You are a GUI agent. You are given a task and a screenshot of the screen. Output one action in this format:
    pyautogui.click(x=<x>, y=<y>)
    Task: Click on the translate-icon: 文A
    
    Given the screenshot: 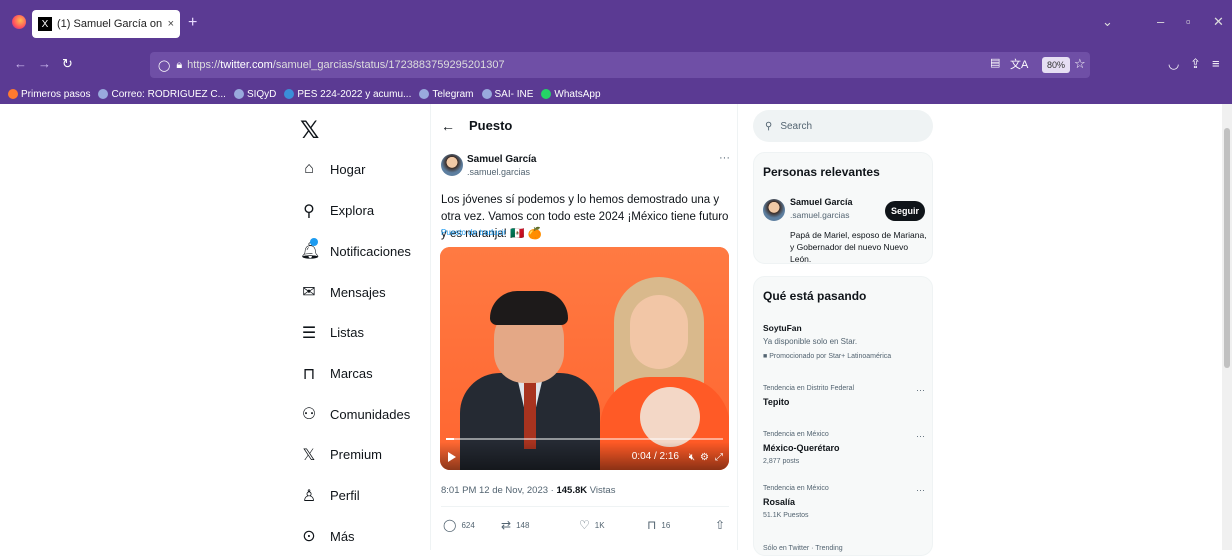 What is the action you would take?
    pyautogui.click(x=1019, y=64)
    